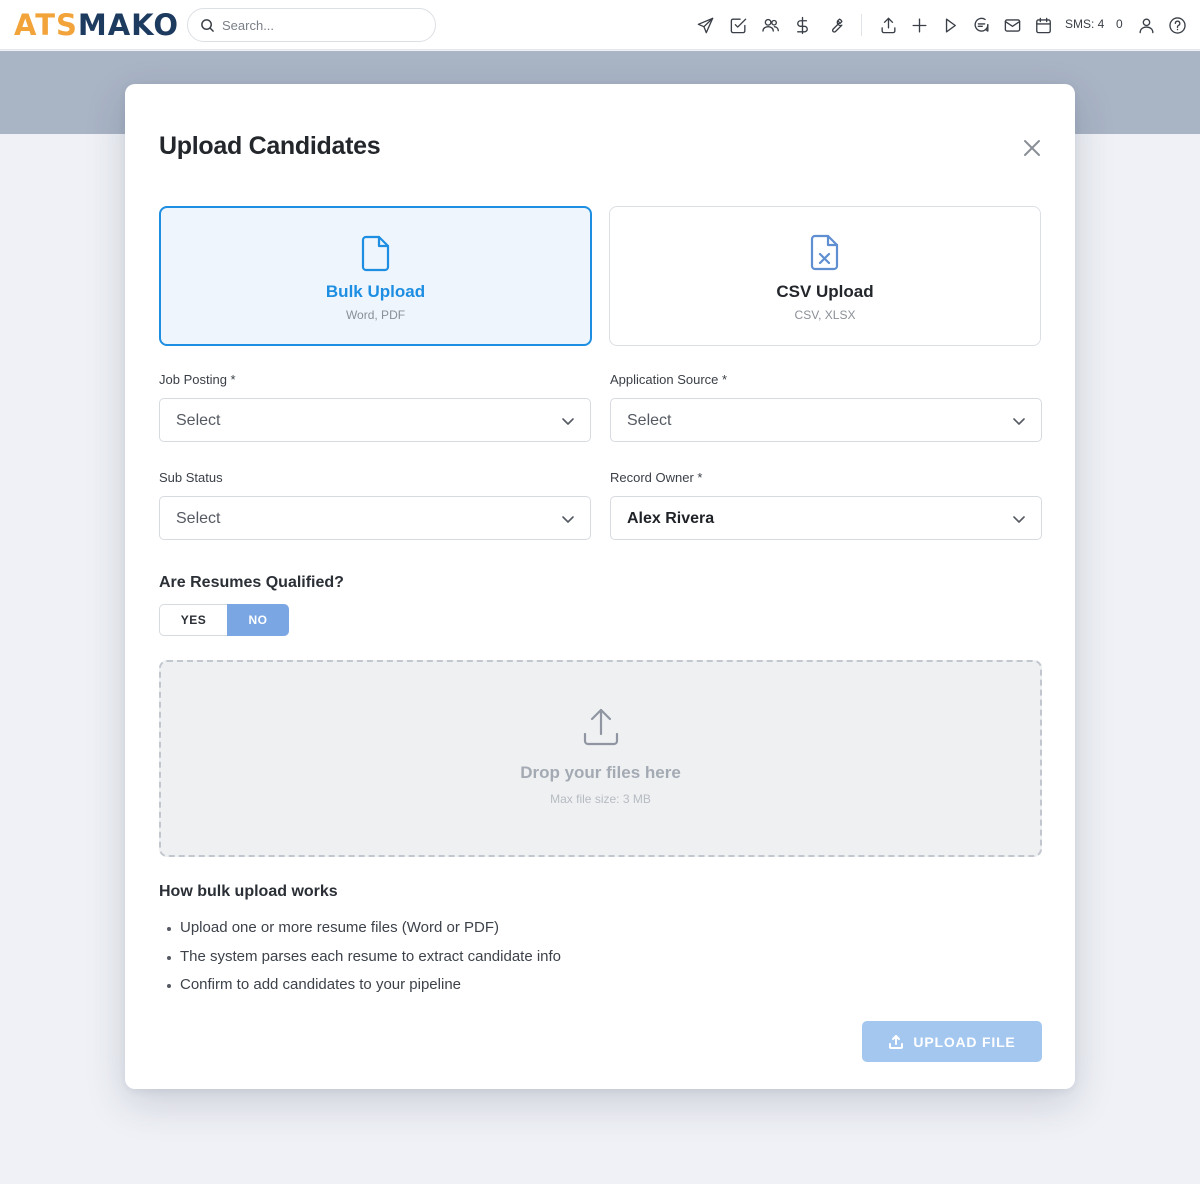 The height and width of the screenshot is (1184, 1200). What do you see at coordinates (1177, 25) in the screenshot?
I see `help-icon` at bounding box center [1177, 25].